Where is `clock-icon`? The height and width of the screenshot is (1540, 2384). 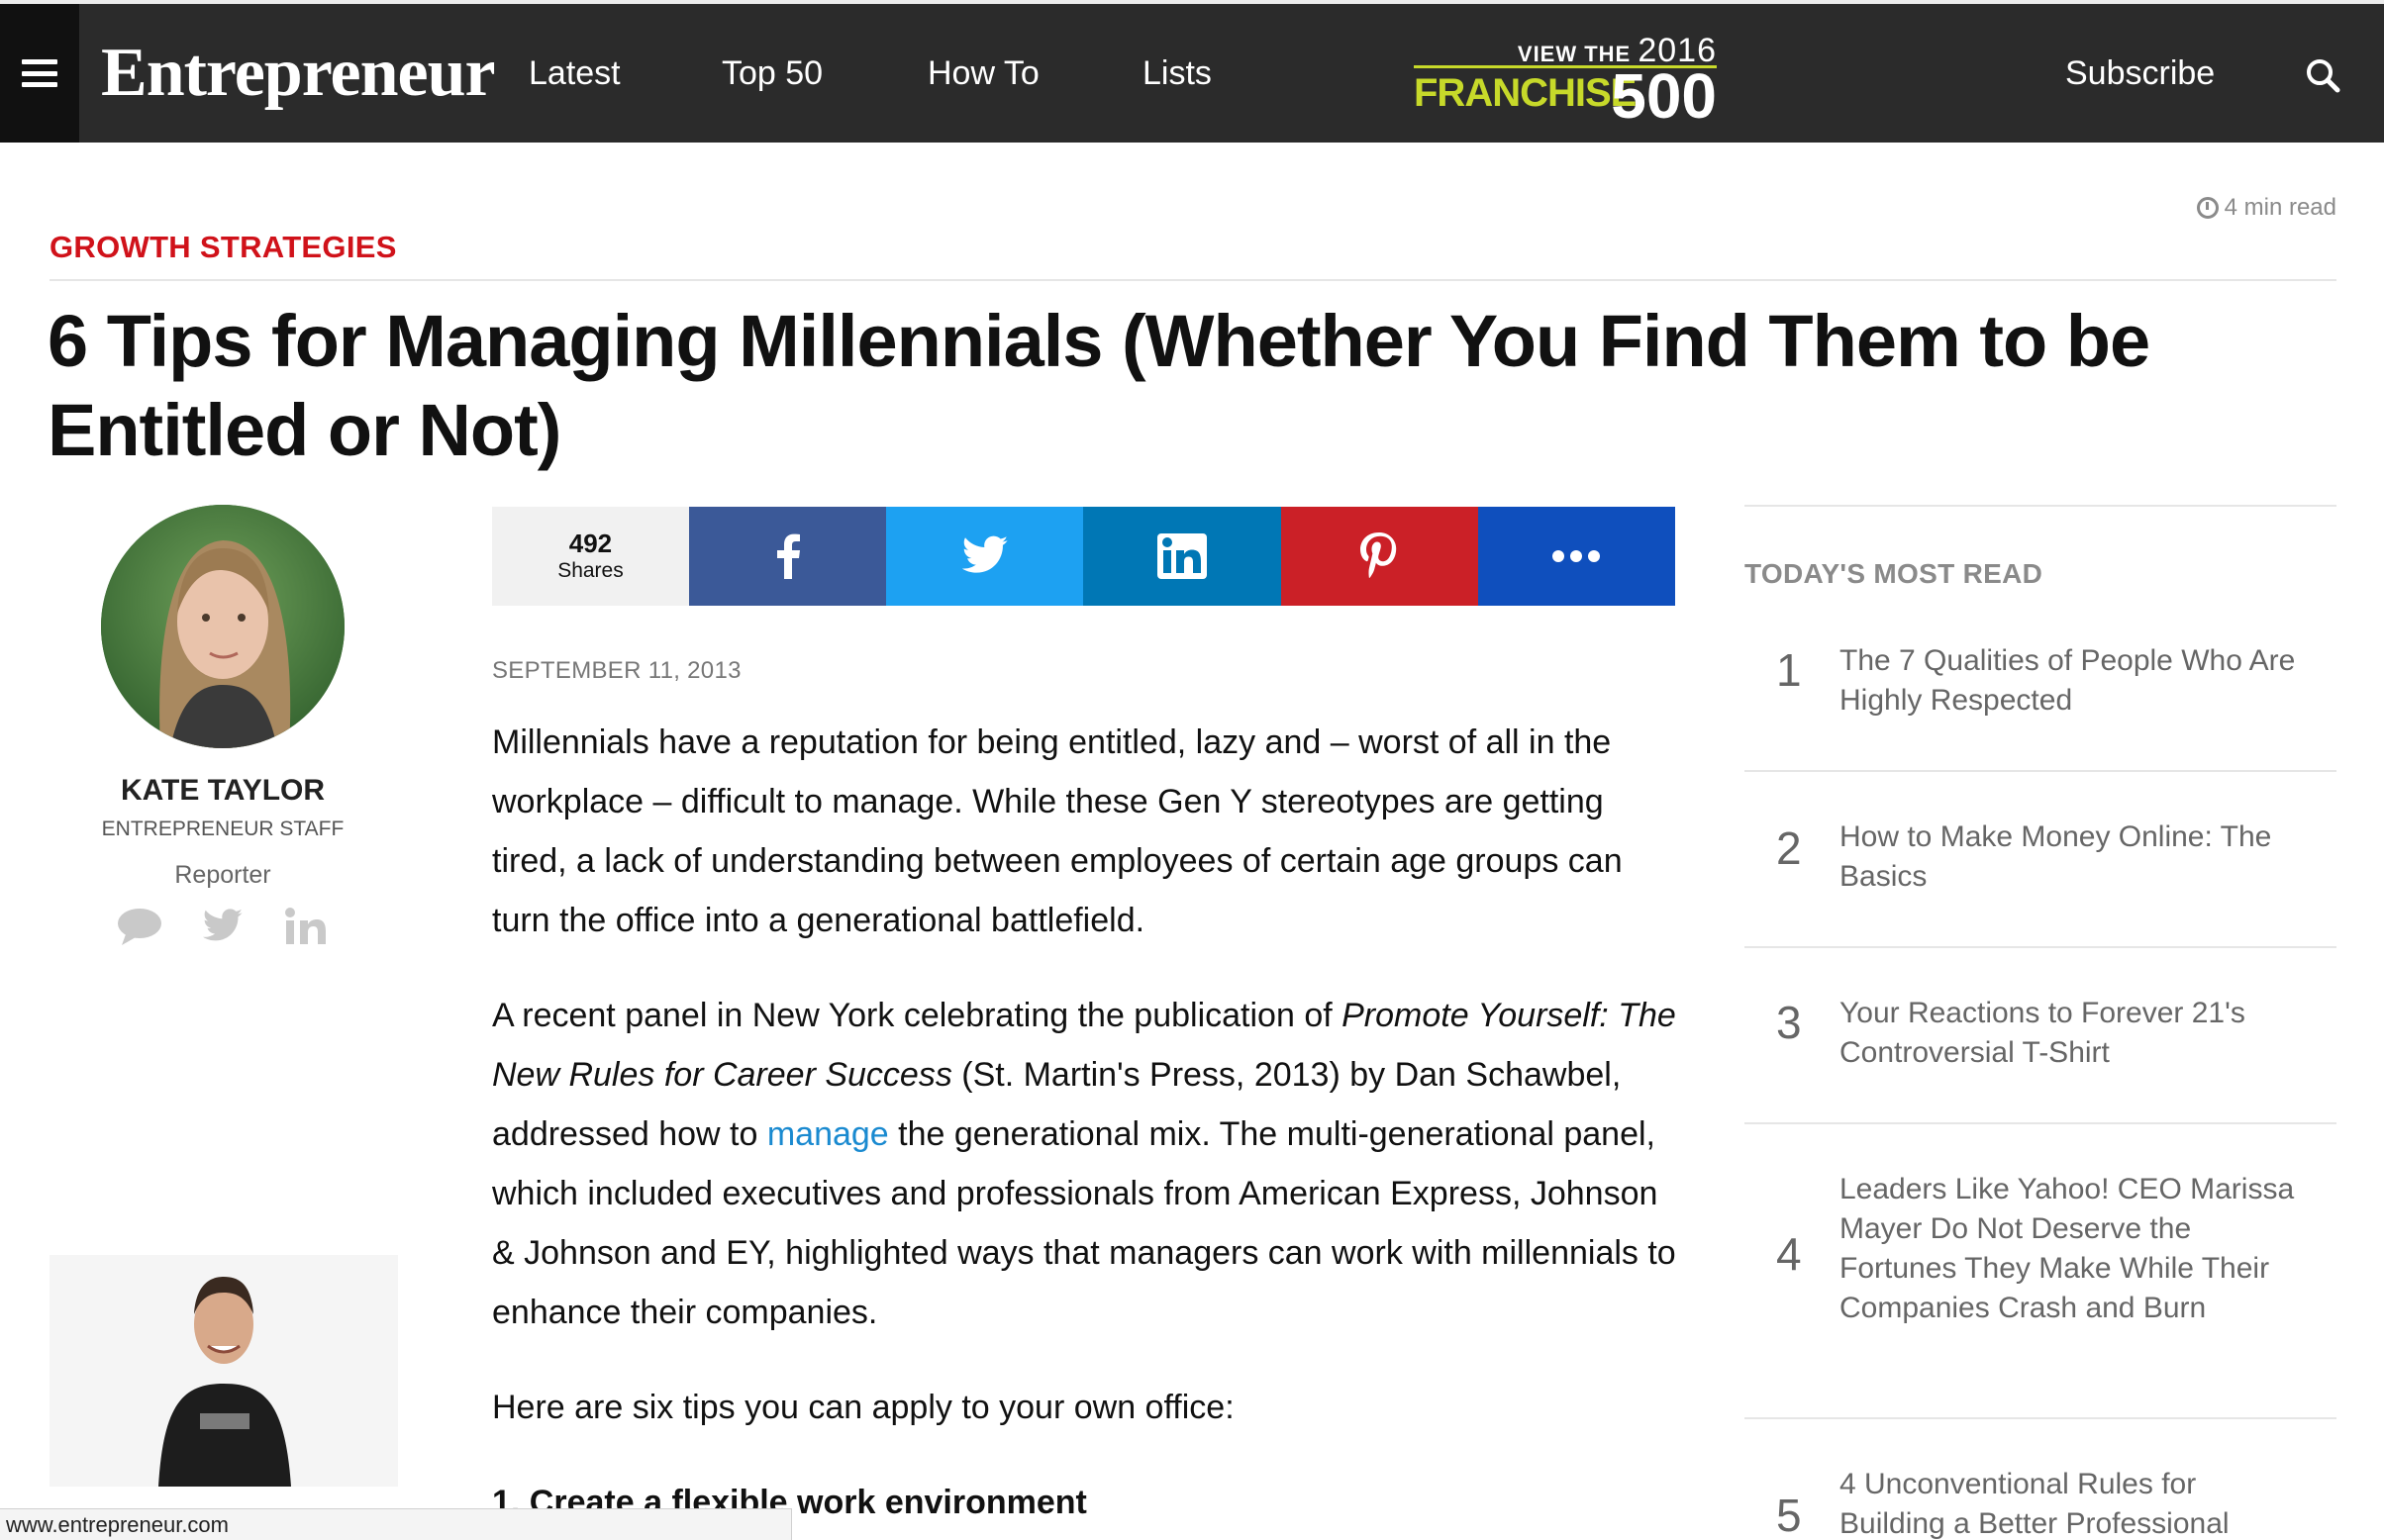
clock-icon is located at coordinates (2207, 208).